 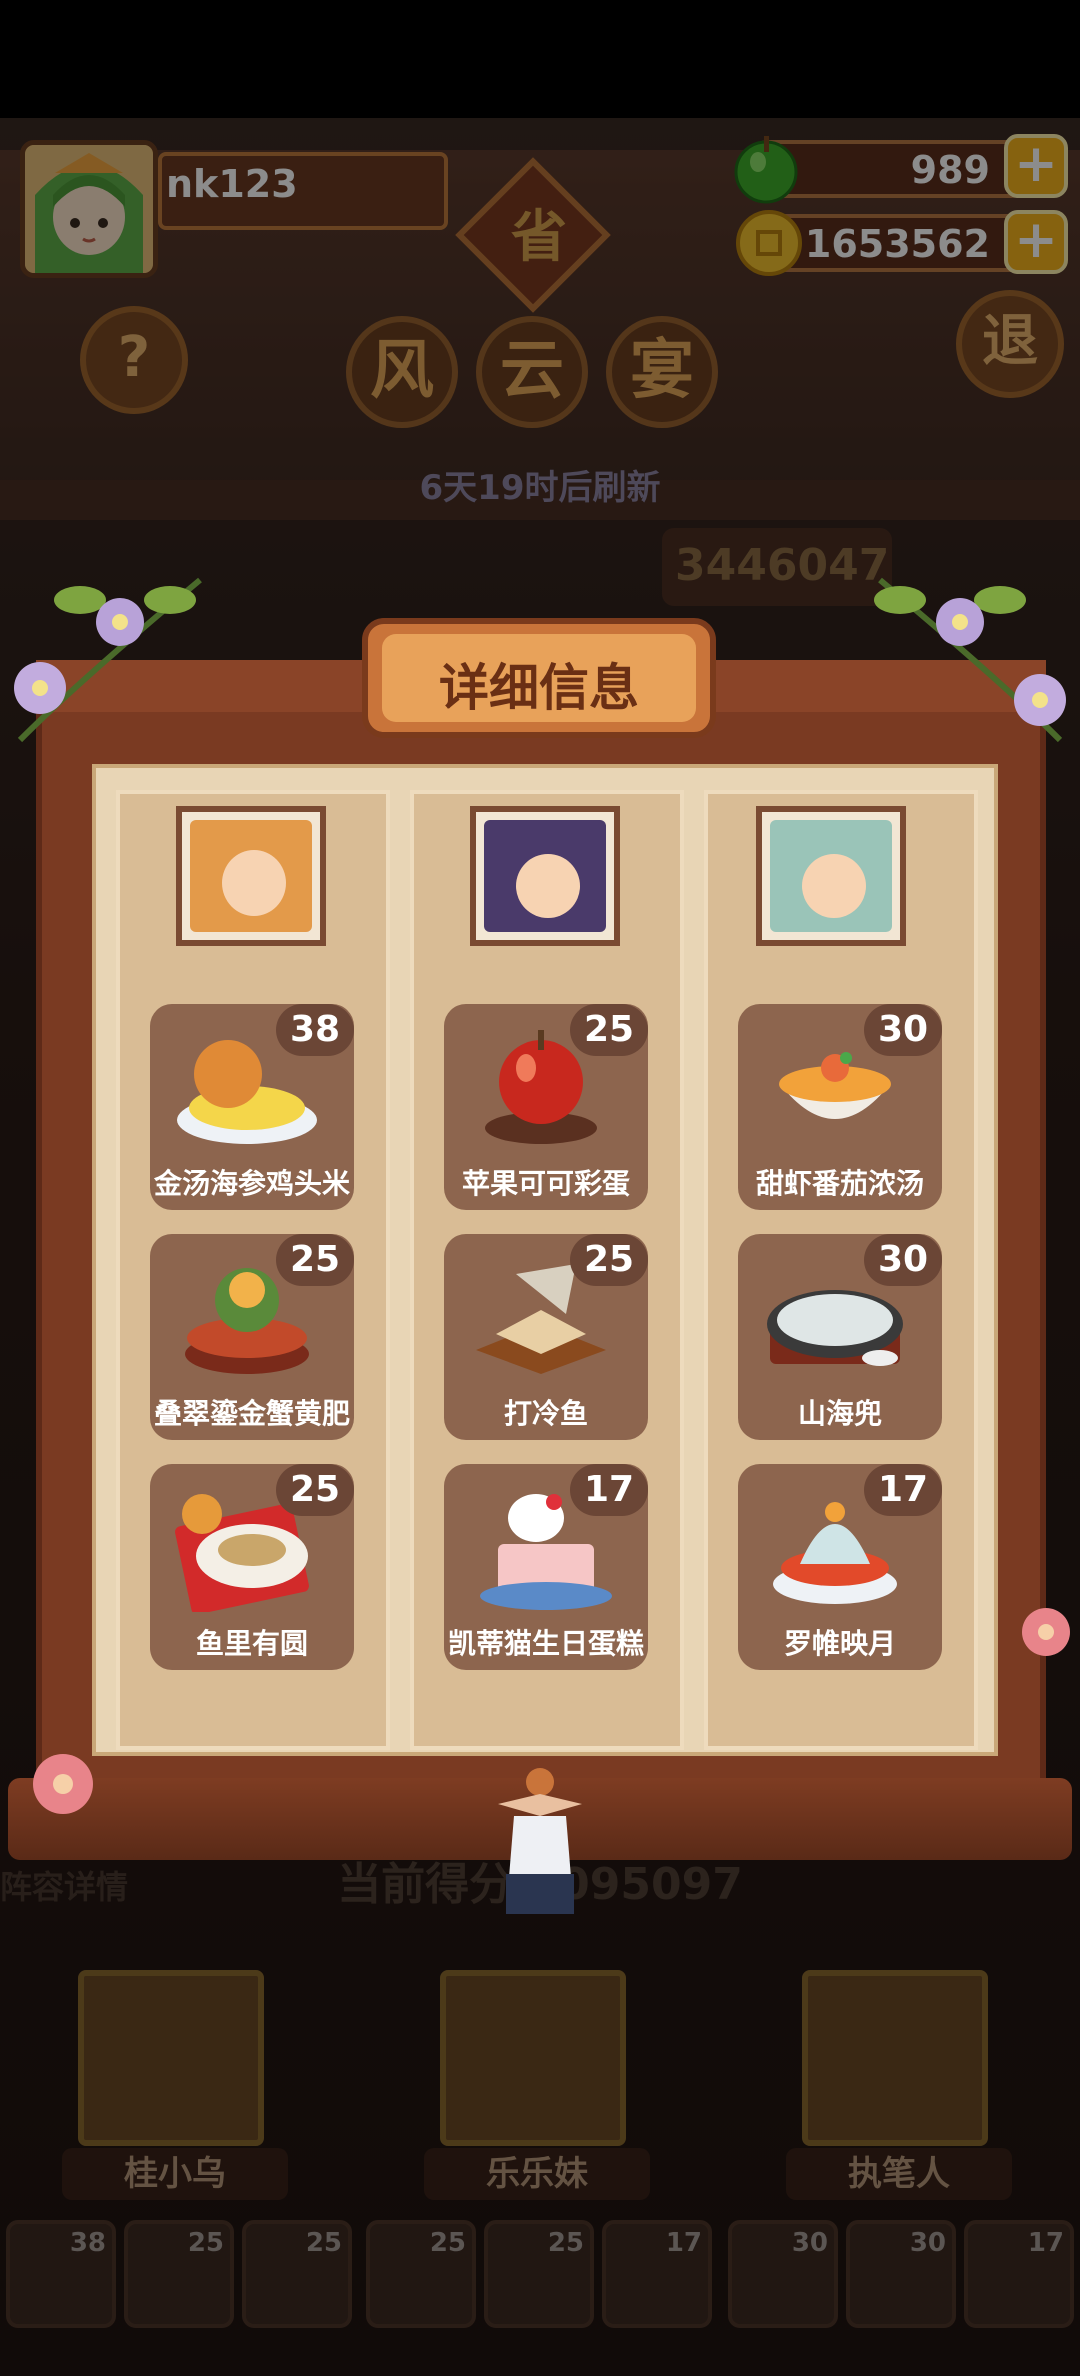 I want to click on dish-name: 甜虾番茄浓汤, so click(x=839, y=1183).